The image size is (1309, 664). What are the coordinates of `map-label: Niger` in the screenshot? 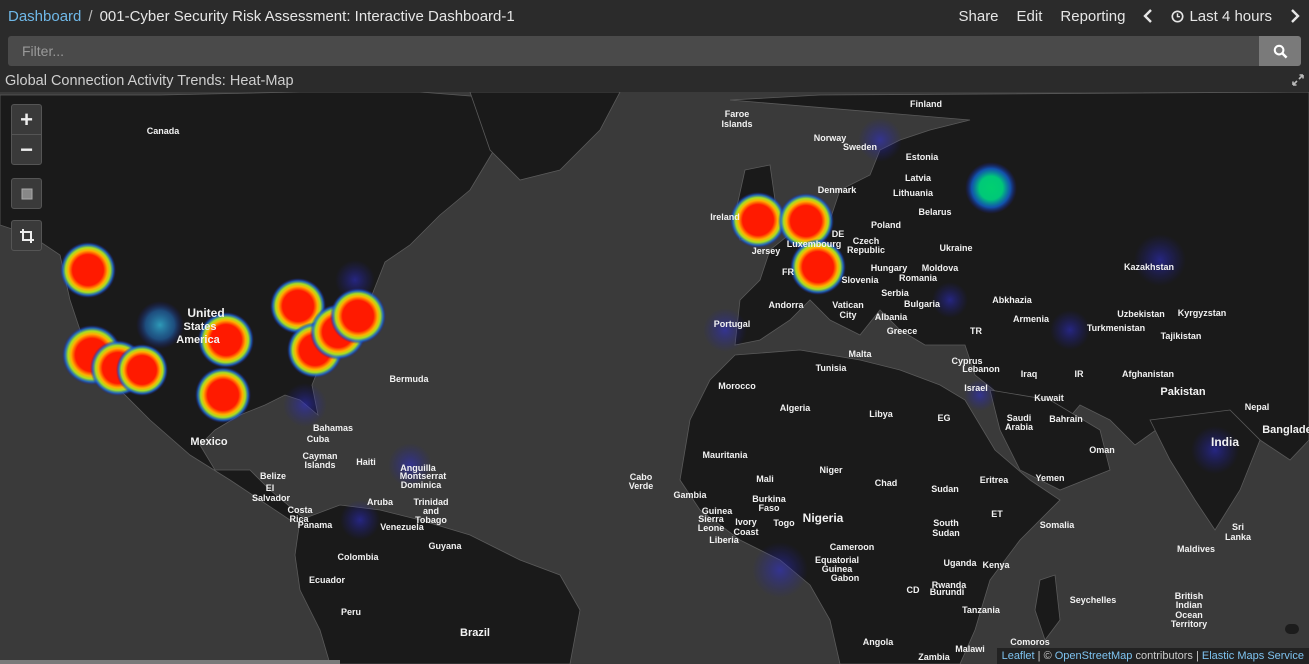 It's located at (831, 470).